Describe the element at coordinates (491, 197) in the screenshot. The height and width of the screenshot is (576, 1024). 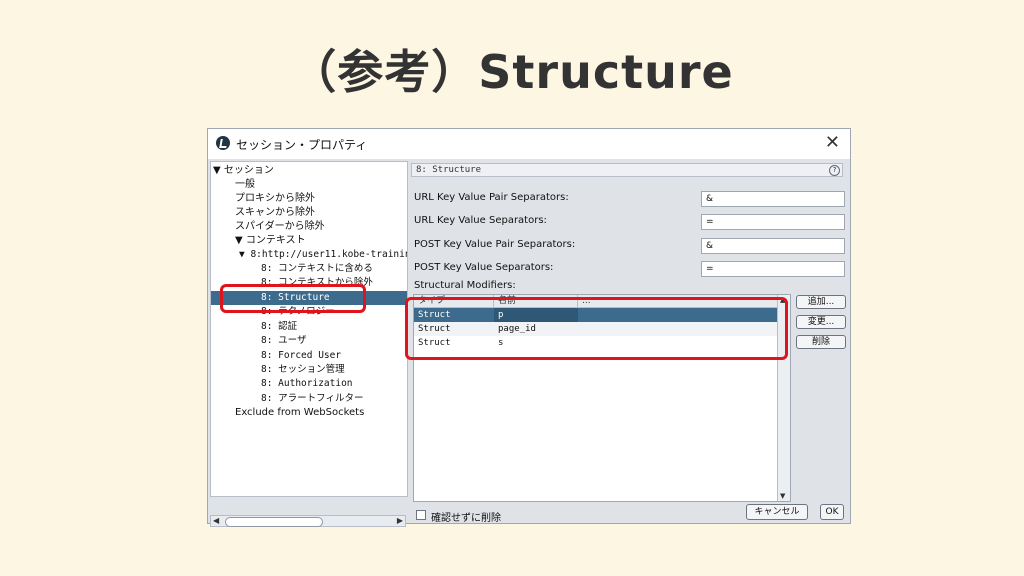
I see `url-kv-pair-separators-label: URL Key Value Pair Separators:` at that location.